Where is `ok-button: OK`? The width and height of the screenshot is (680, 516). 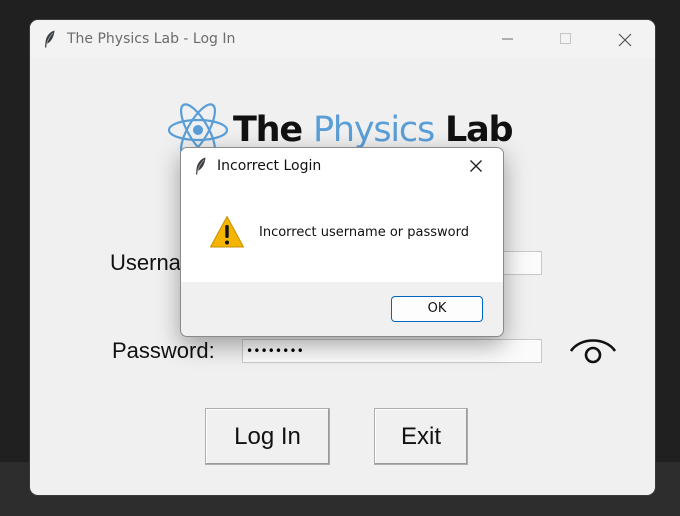
ok-button: OK is located at coordinates (437, 309).